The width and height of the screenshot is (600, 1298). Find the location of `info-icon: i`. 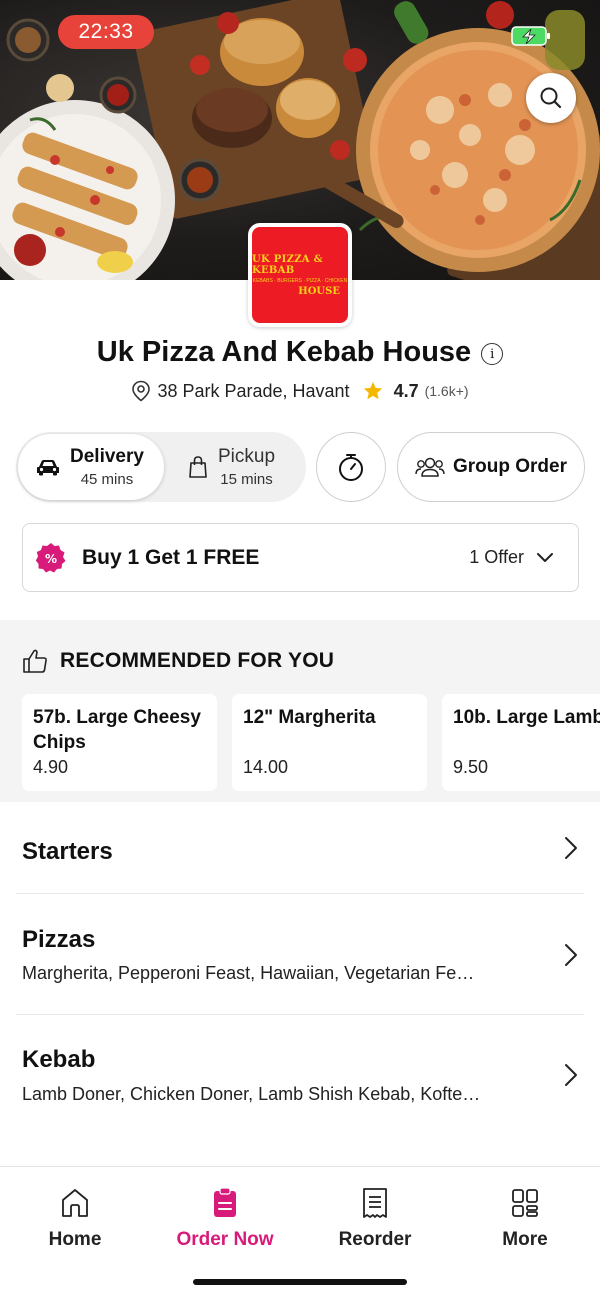

info-icon: i is located at coordinates (492, 354).